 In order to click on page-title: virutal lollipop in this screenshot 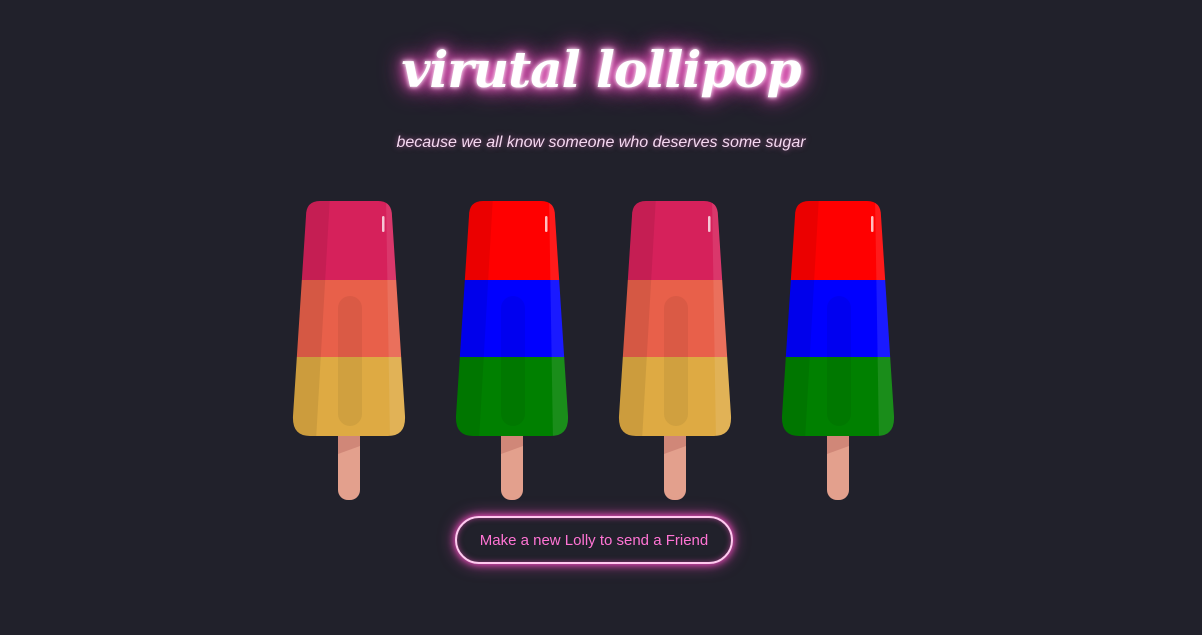, I will do `click(601, 69)`.